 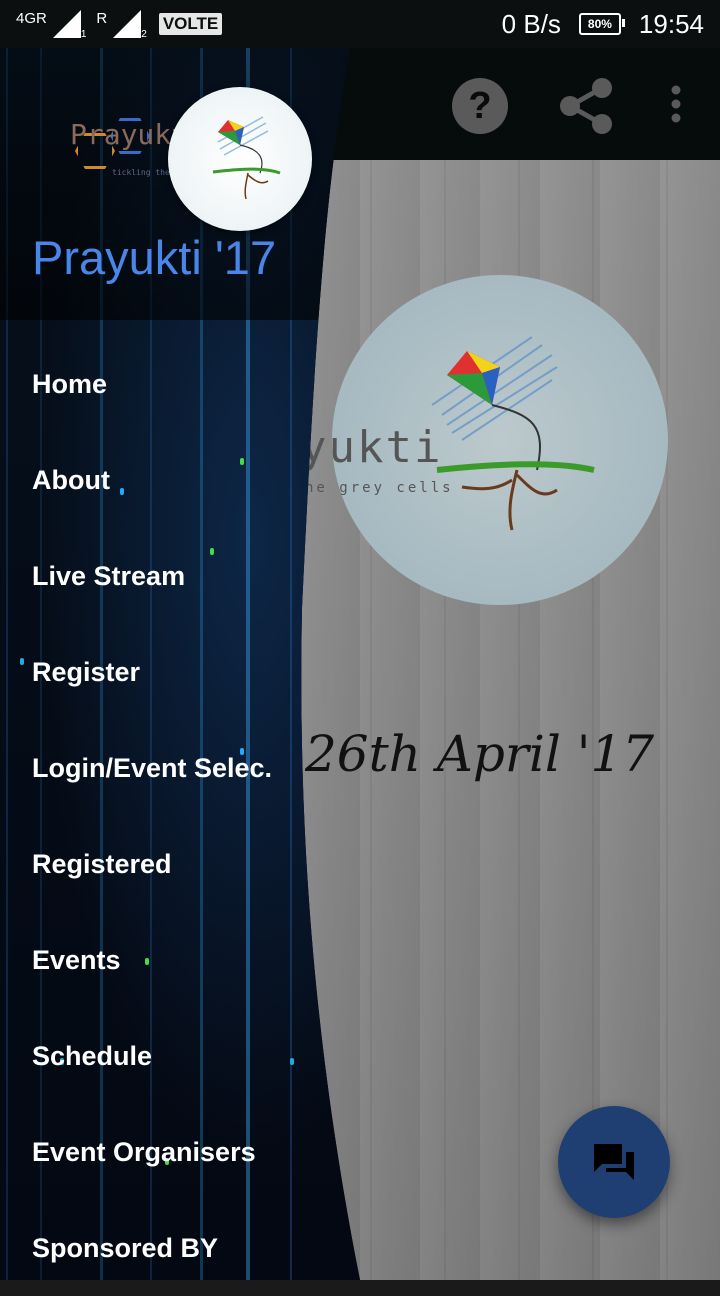 I want to click on overflow-menu-icon, so click(x=676, y=104).